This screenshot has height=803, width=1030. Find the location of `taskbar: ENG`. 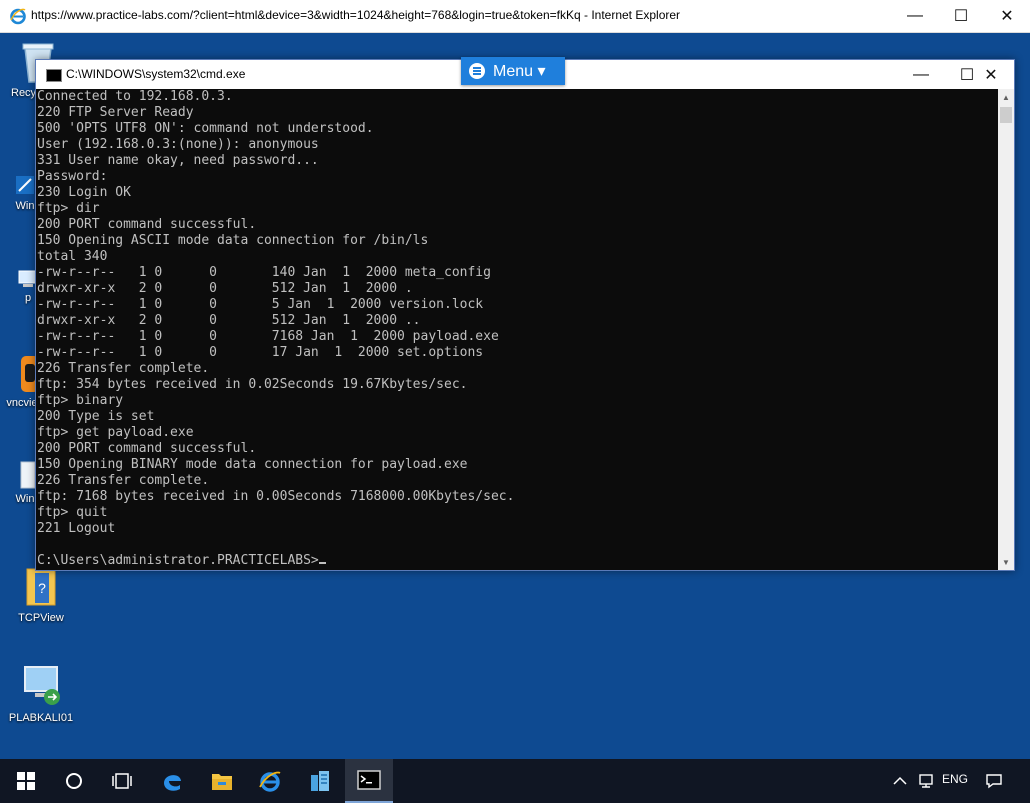

taskbar: ENG is located at coordinates (515, 781).